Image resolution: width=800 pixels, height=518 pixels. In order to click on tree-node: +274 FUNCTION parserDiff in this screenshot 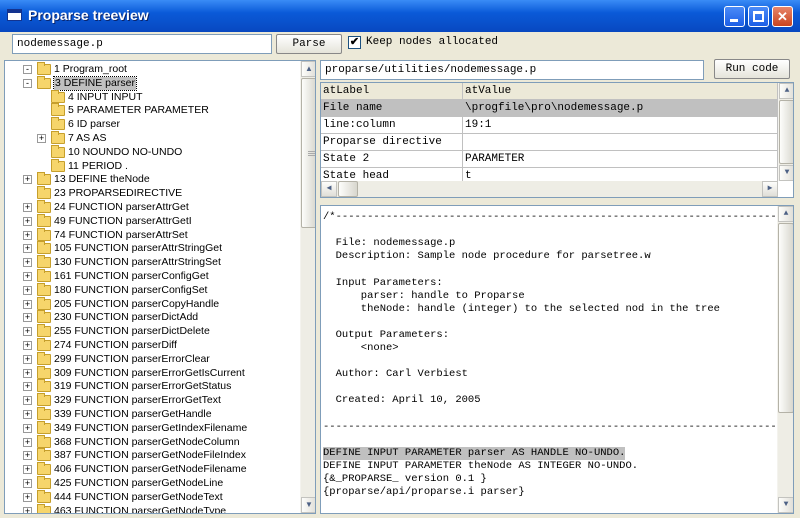, I will do `click(152, 345)`.